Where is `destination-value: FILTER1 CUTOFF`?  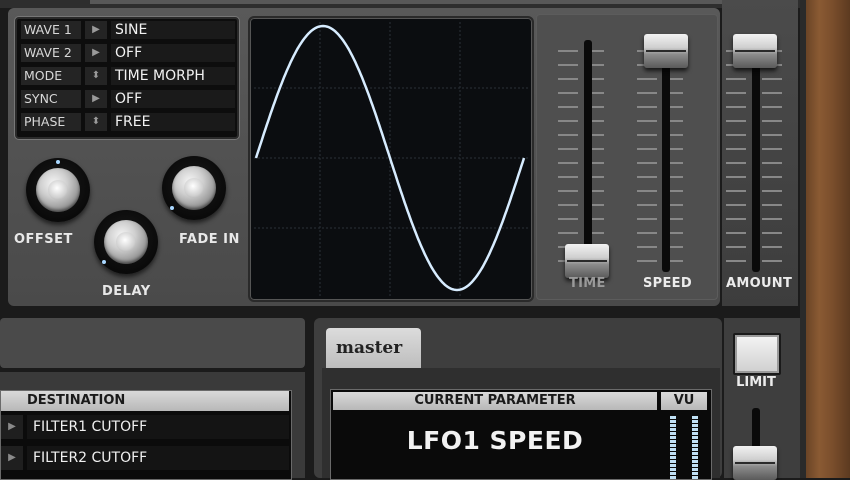
destination-value: FILTER1 CUTOFF is located at coordinates (158, 427).